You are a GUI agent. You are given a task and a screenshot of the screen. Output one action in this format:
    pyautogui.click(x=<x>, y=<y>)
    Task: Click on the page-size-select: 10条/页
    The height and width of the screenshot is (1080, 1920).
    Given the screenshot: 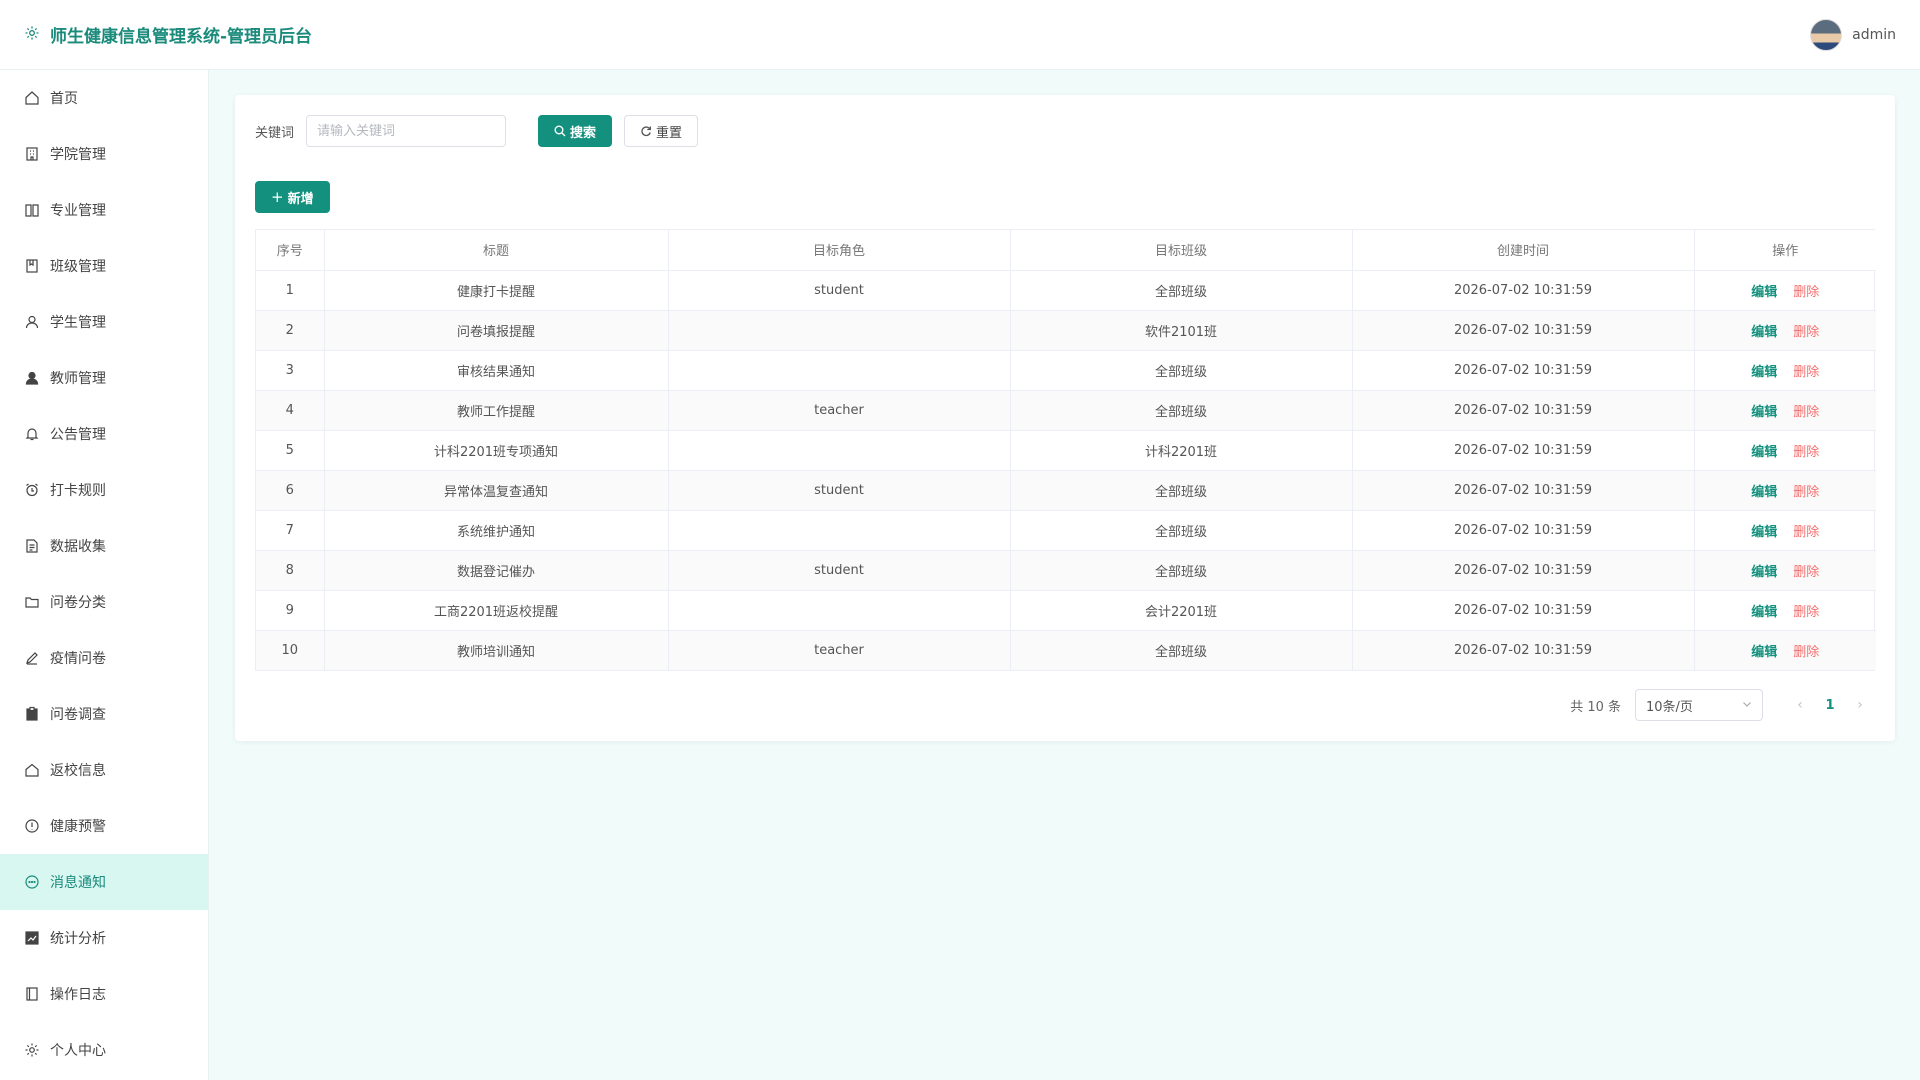 What is the action you would take?
    pyautogui.click(x=1699, y=705)
    